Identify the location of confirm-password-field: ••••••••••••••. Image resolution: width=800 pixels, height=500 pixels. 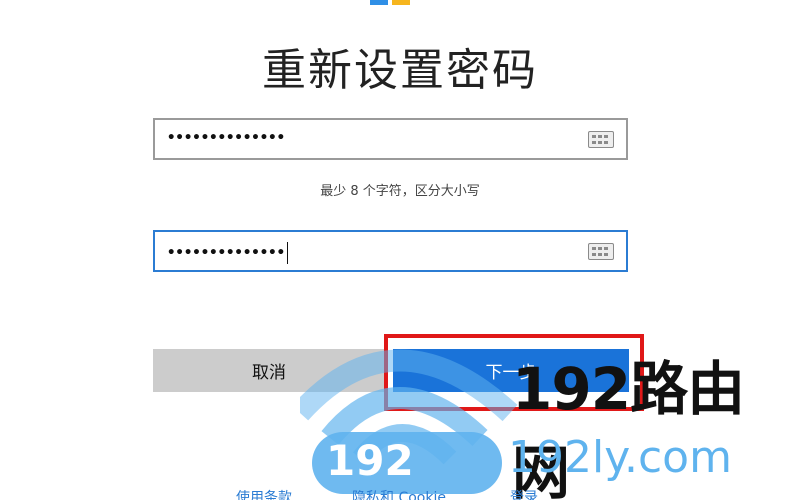
(390, 251).